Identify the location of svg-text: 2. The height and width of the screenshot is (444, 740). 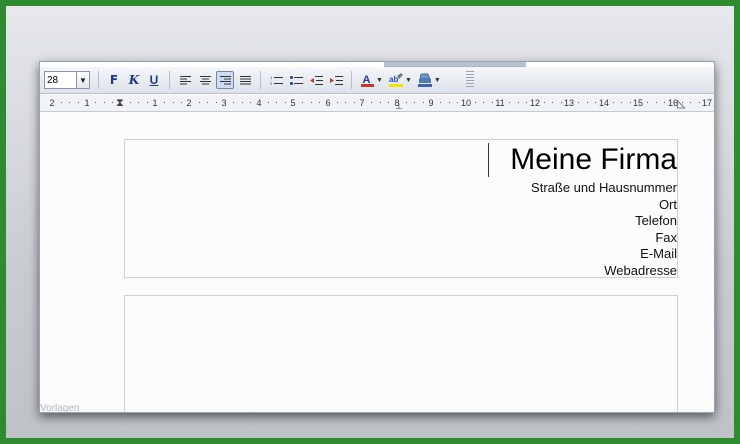
(271, 83).